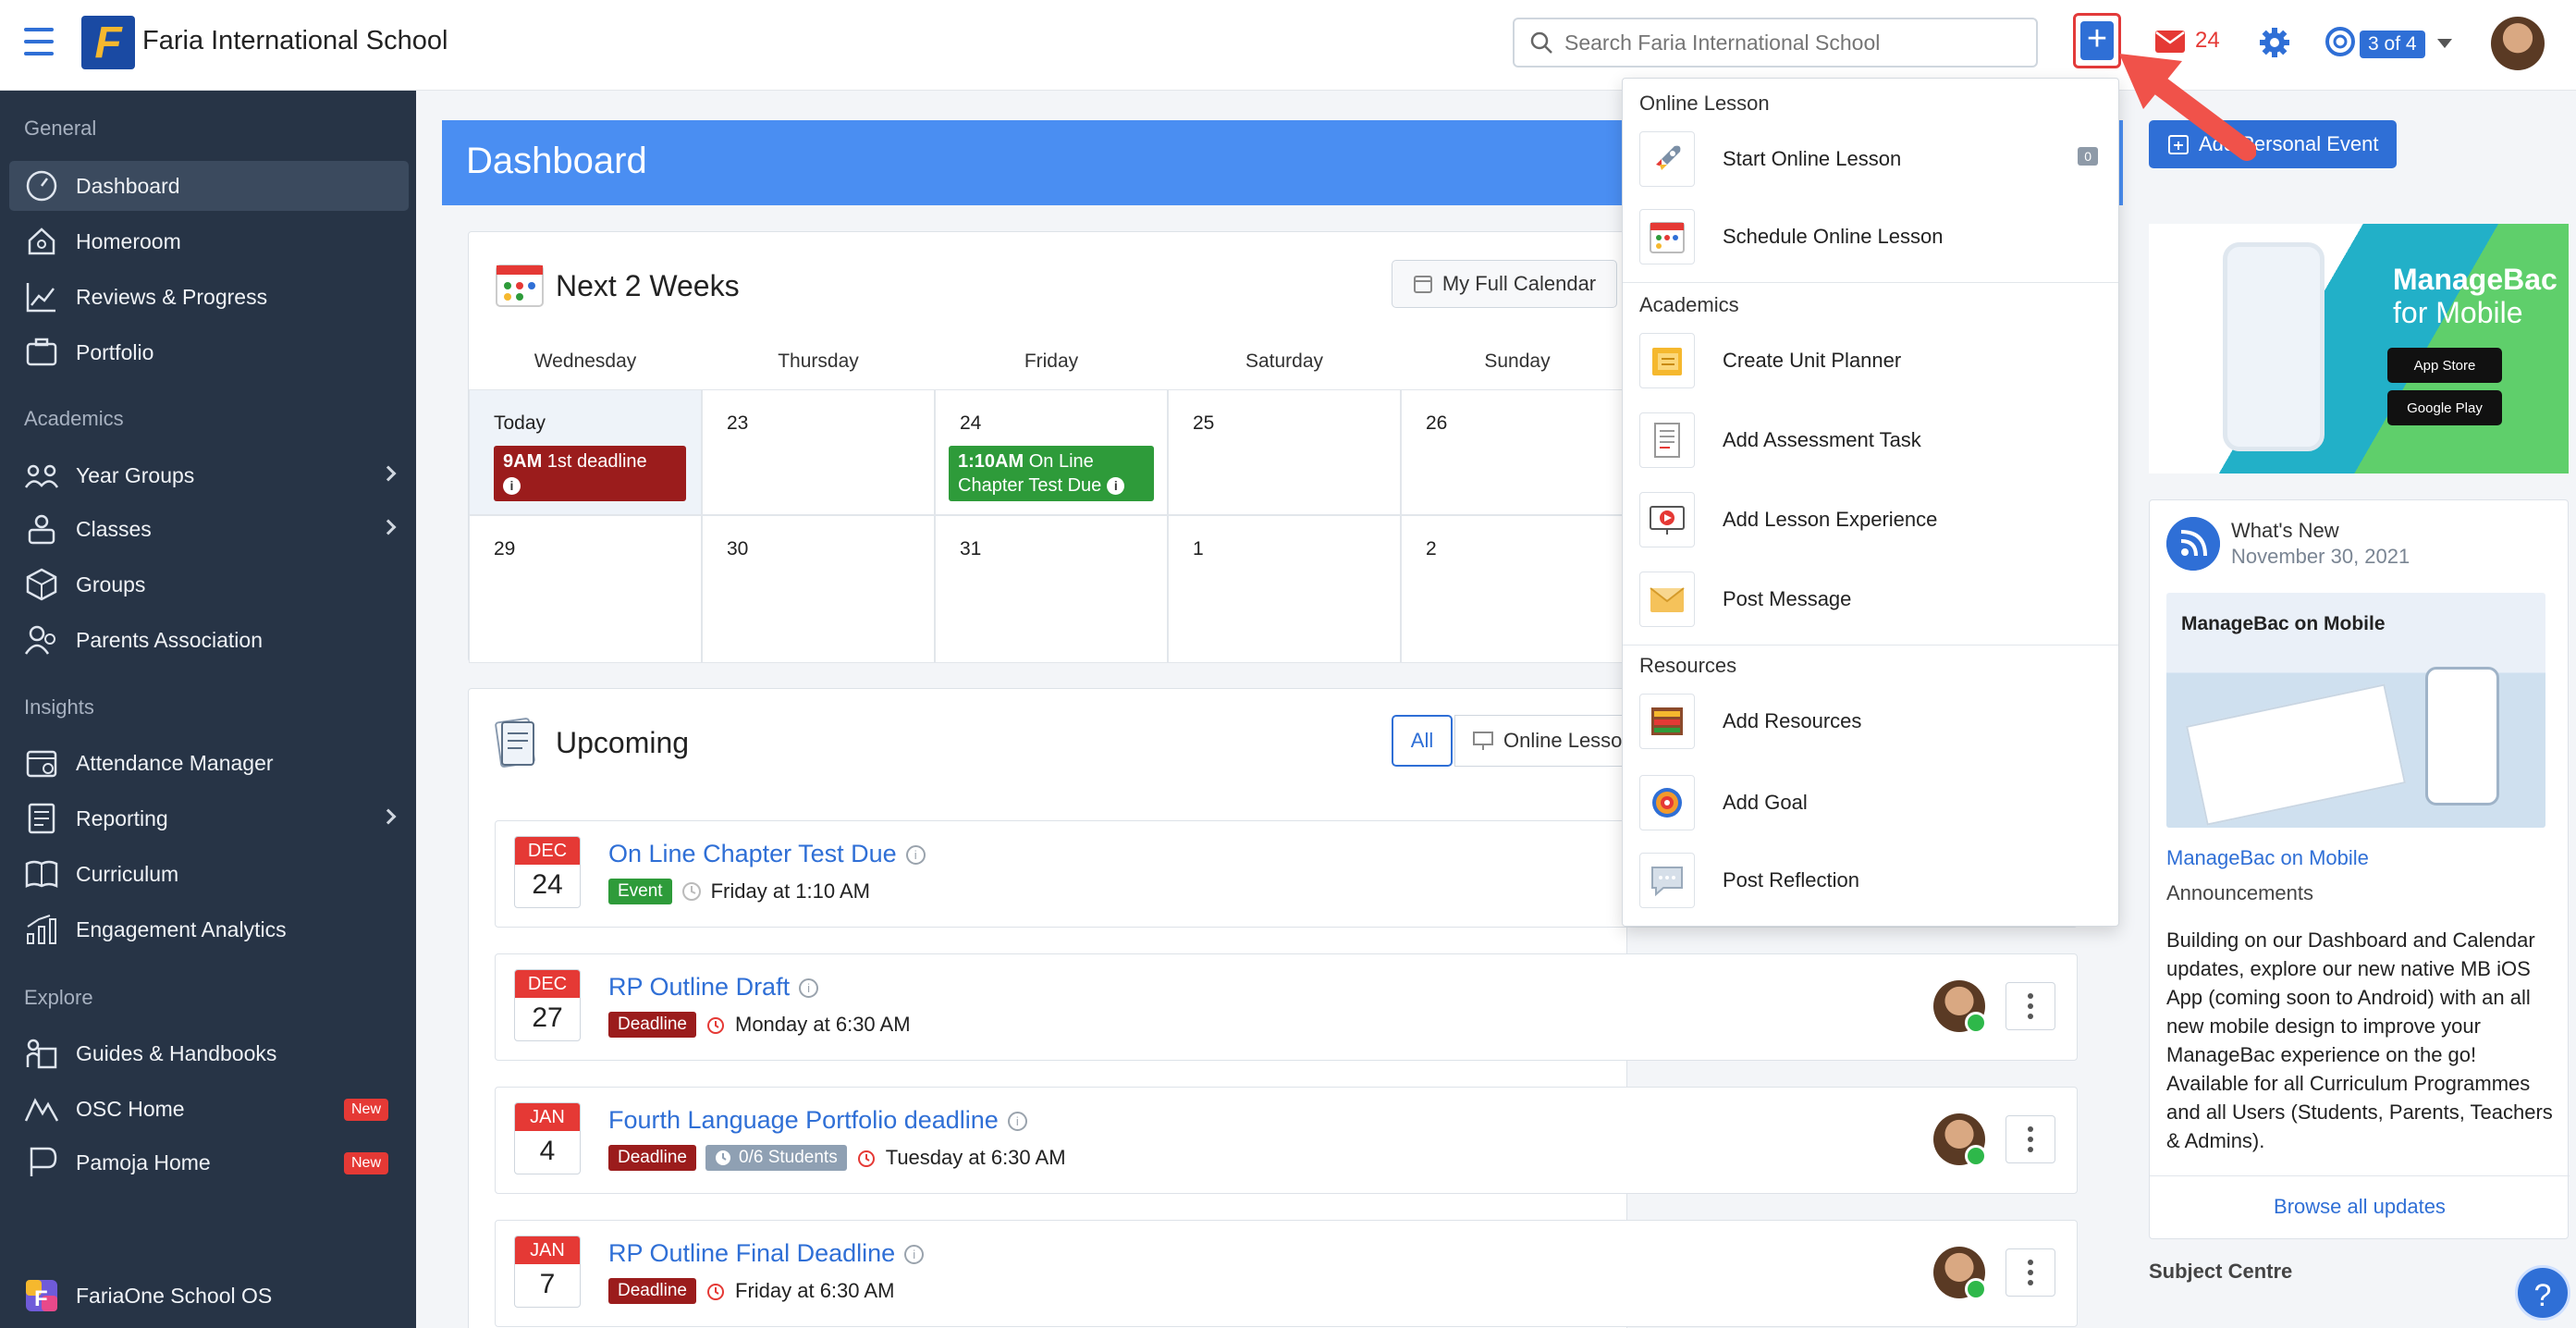 This screenshot has width=2576, height=1328. I want to click on sidebar-item-label: Attendance Manager, so click(175, 762).